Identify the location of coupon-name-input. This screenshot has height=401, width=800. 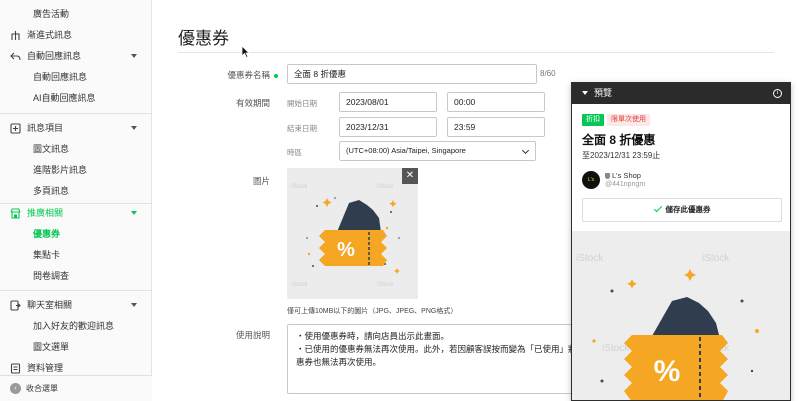
(412, 74).